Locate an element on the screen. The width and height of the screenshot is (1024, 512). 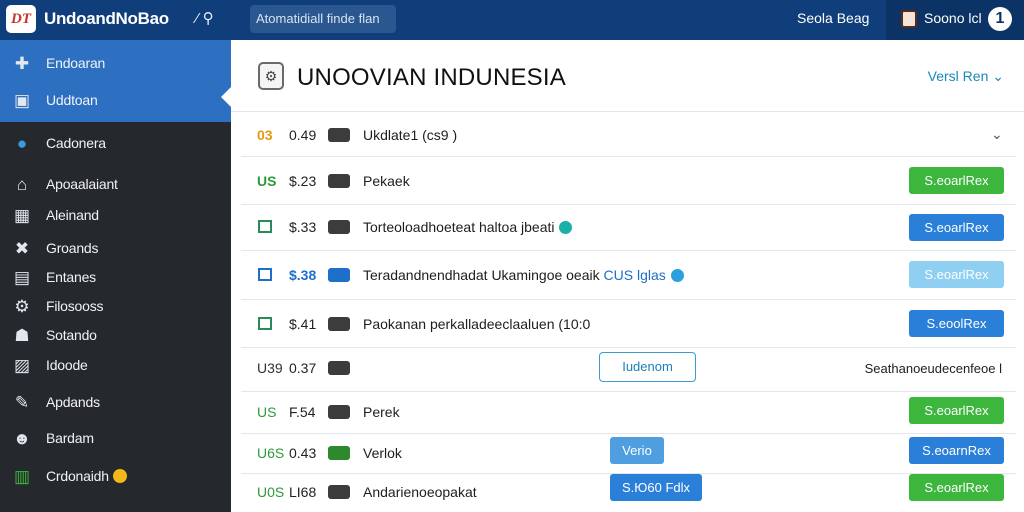
table-row: 03 0.49 Ukdlate1 (cs9 ) ⌄ is located at coordinates (628, 135).